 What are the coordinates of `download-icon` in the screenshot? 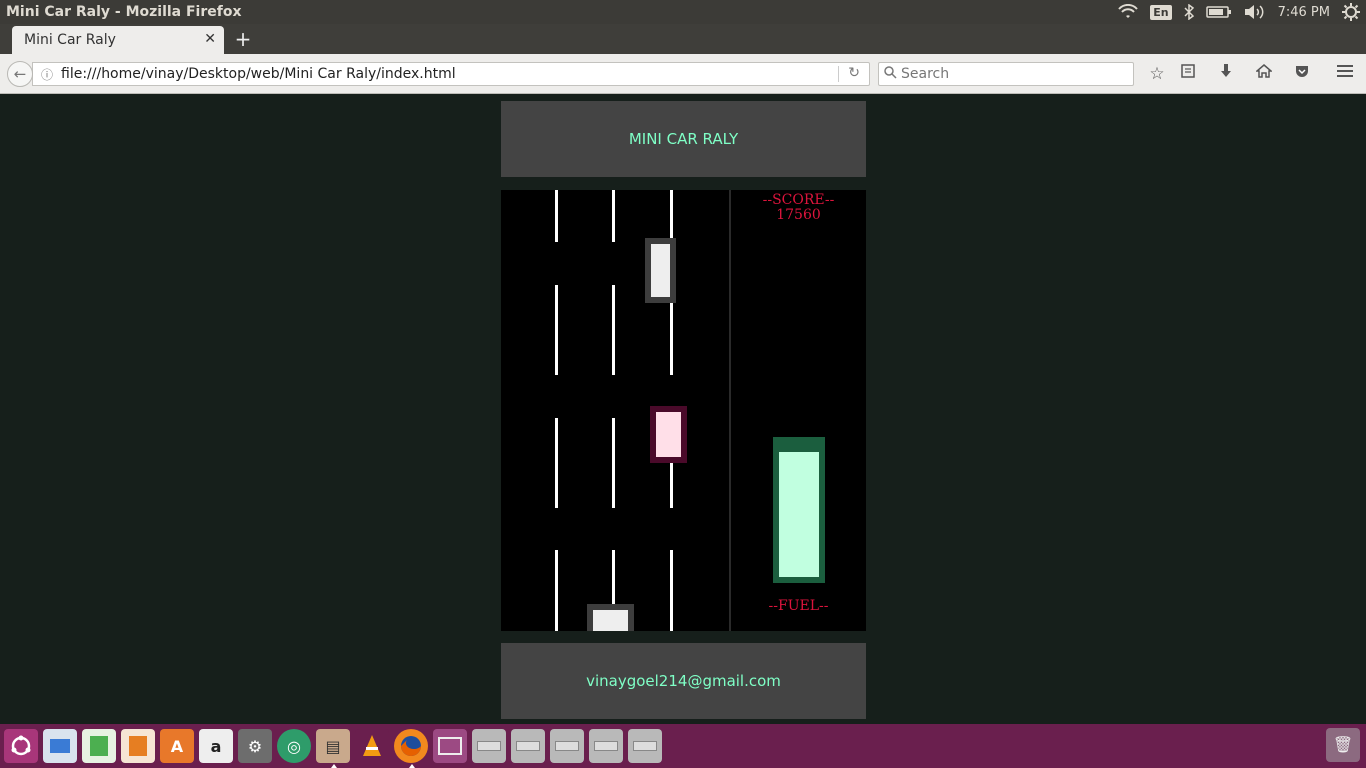 It's located at (1226, 74).